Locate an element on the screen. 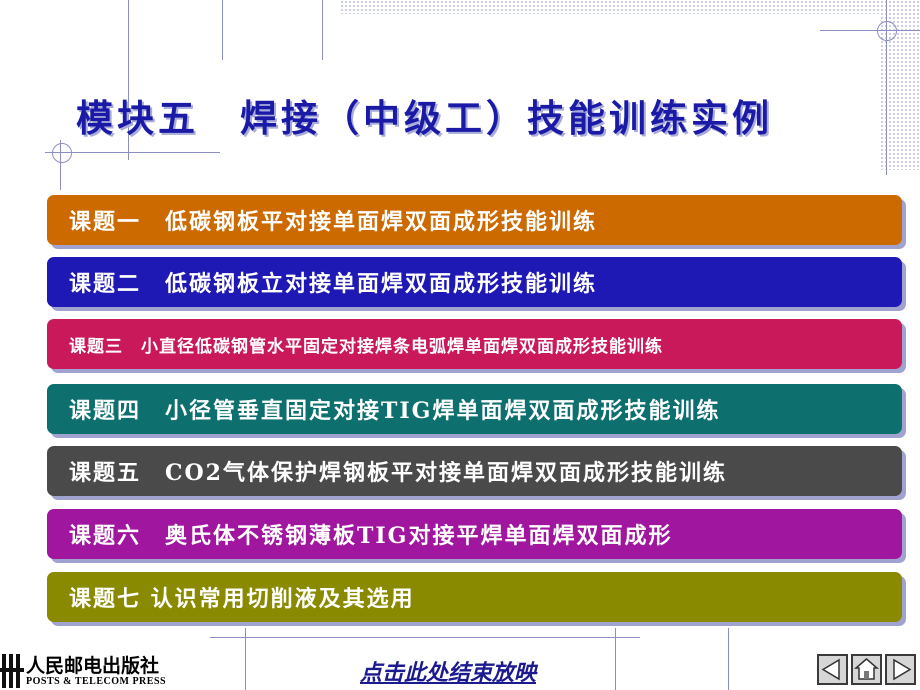 The height and width of the screenshot is (690, 920). prev-slide-button is located at coordinates (832, 669).